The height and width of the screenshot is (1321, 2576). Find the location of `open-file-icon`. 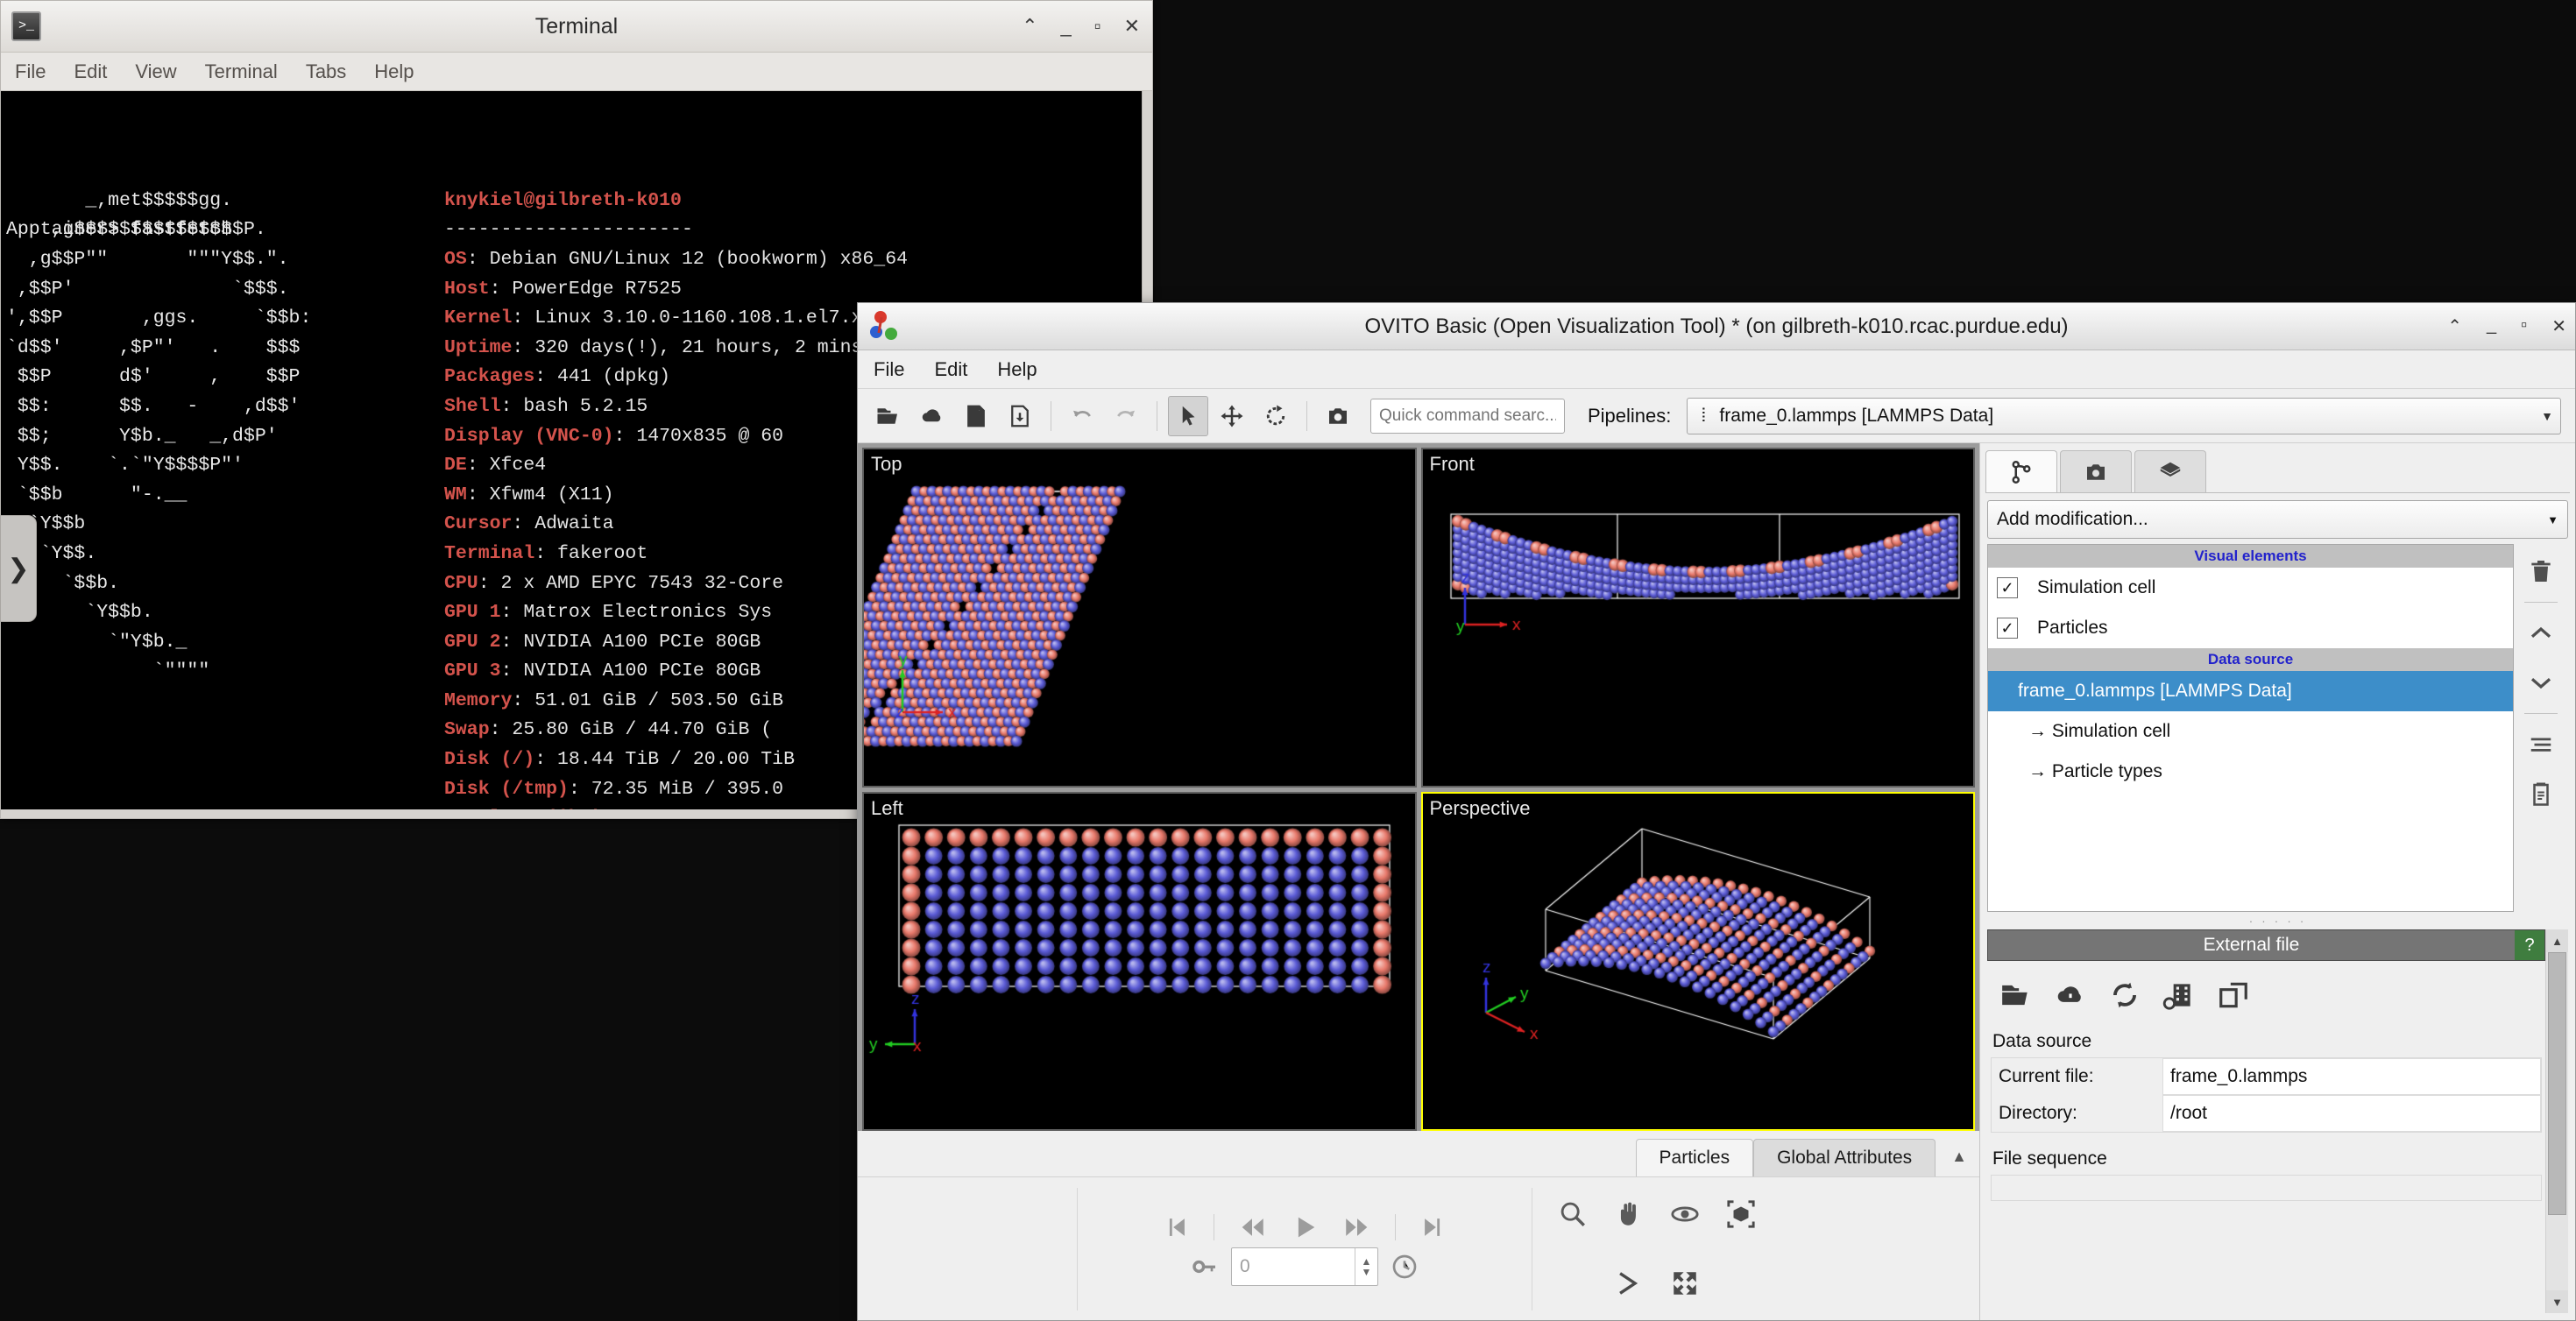

open-file-icon is located at coordinates (888, 416).